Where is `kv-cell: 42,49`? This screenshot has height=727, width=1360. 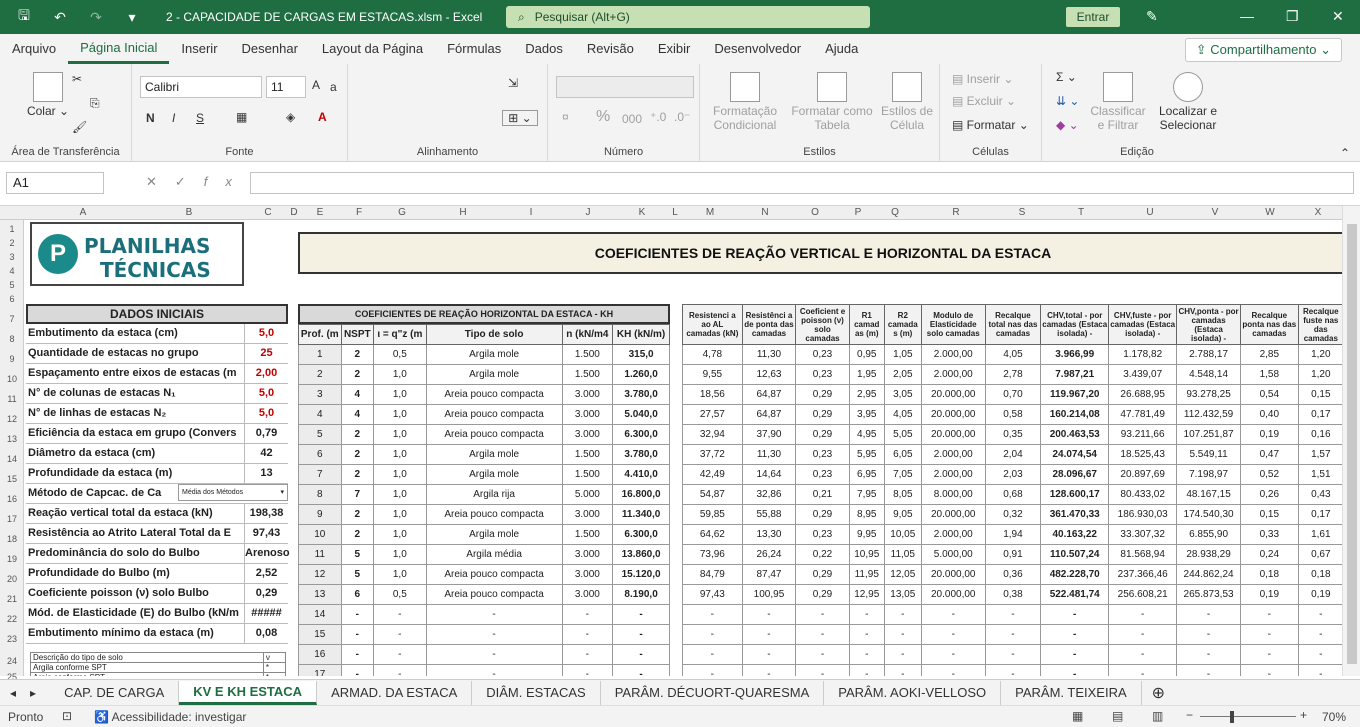 kv-cell: 42,49 is located at coordinates (712, 474).